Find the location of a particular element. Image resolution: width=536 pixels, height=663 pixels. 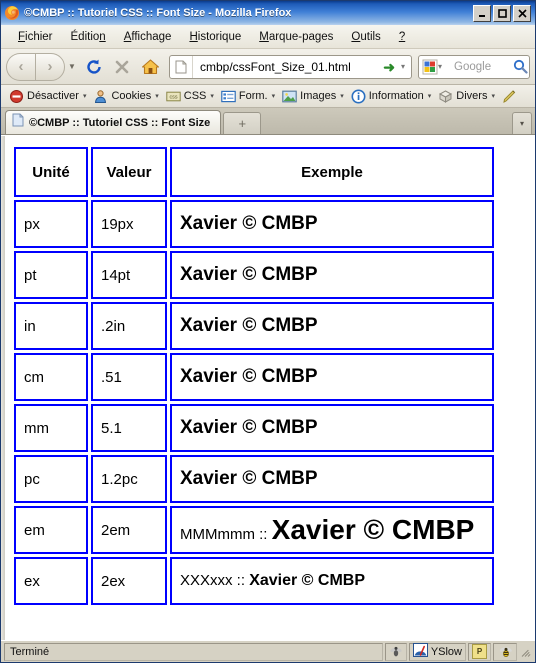

fly-debug-icon is located at coordinates (395, 651).